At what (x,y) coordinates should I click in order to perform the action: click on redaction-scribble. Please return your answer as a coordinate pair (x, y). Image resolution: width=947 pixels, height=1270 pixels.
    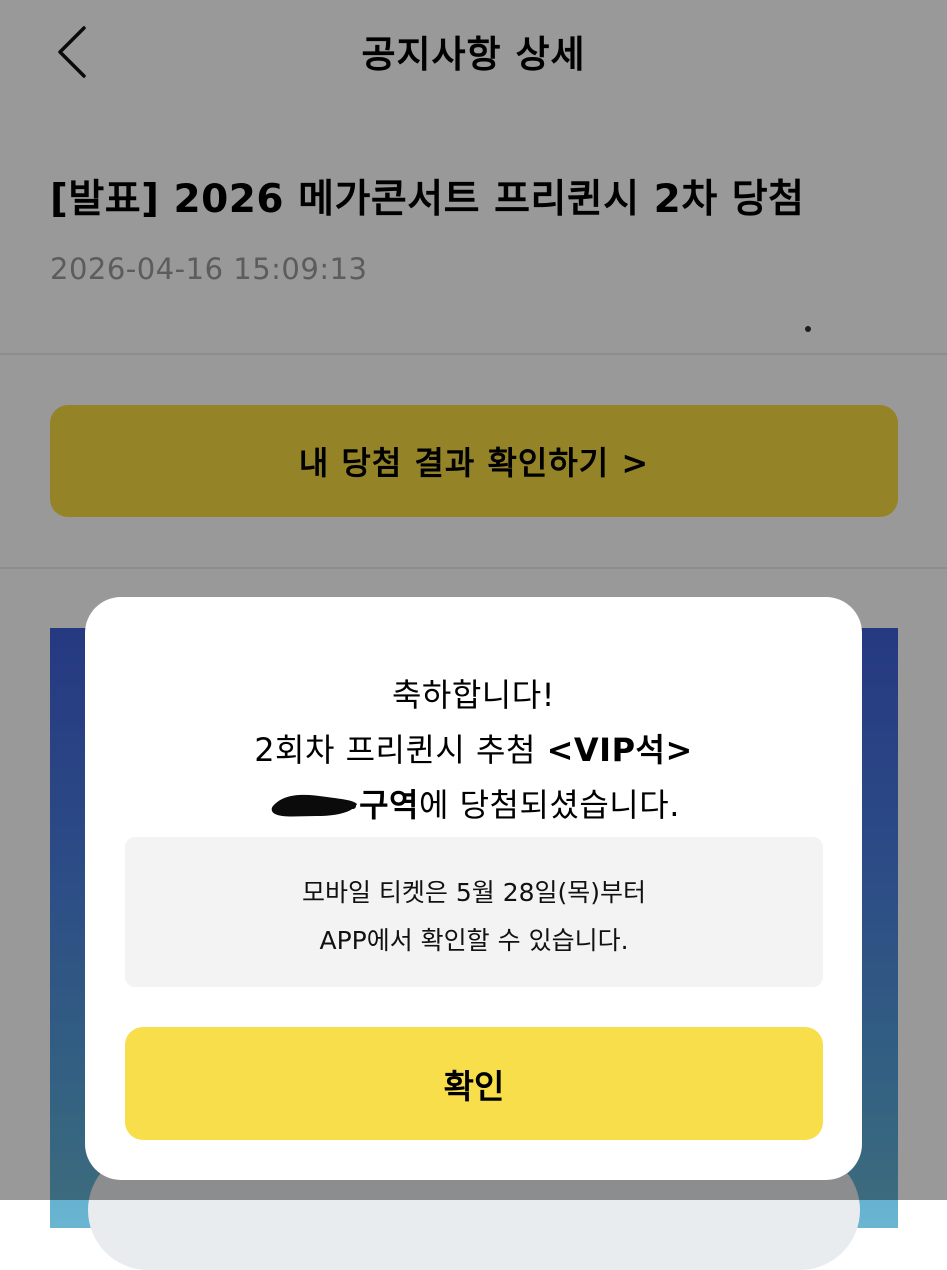
    Looking at the image, I should click on (313, 805).